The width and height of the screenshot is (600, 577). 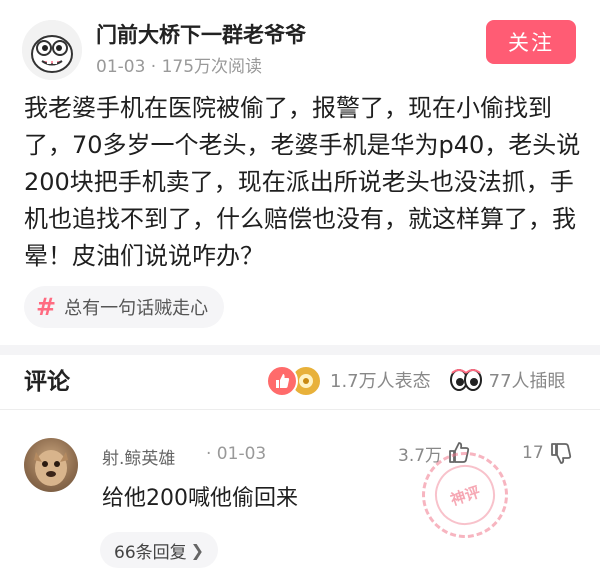 I want to click on author-avatar, so click(x=52, y=50).